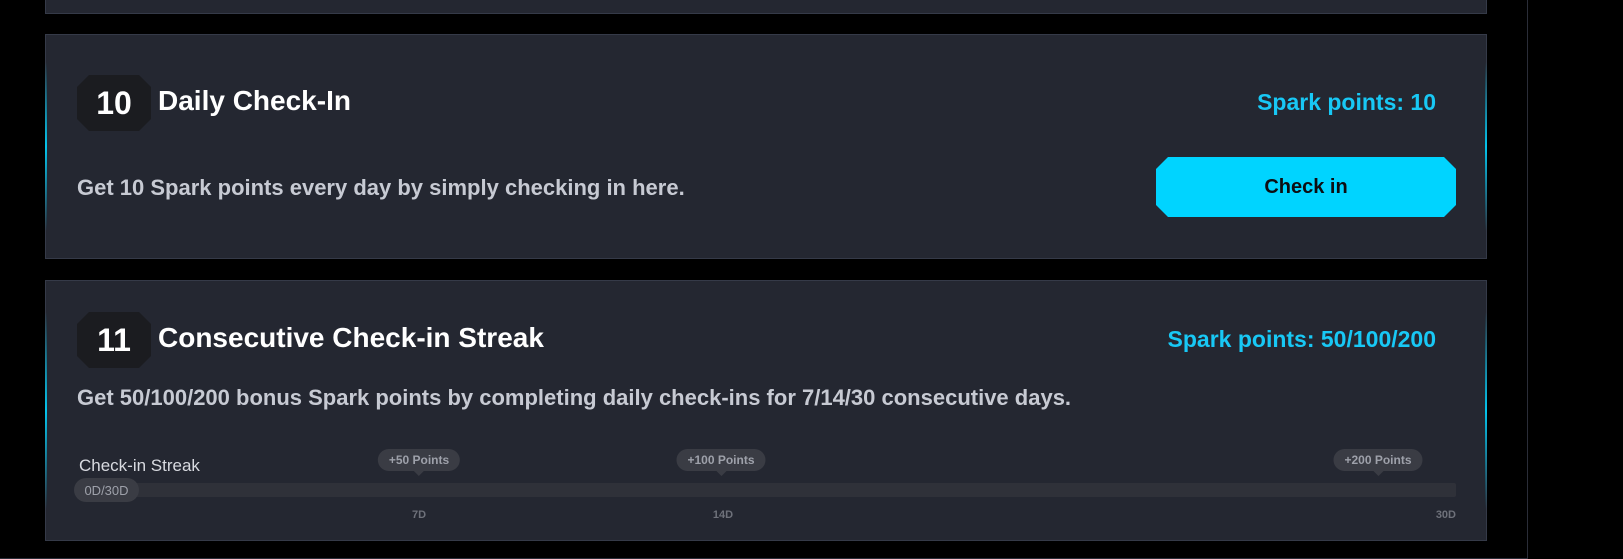  Describe the element at coordinates (766, 490) in the screenshot. I see `streak-progress-track` at that location.